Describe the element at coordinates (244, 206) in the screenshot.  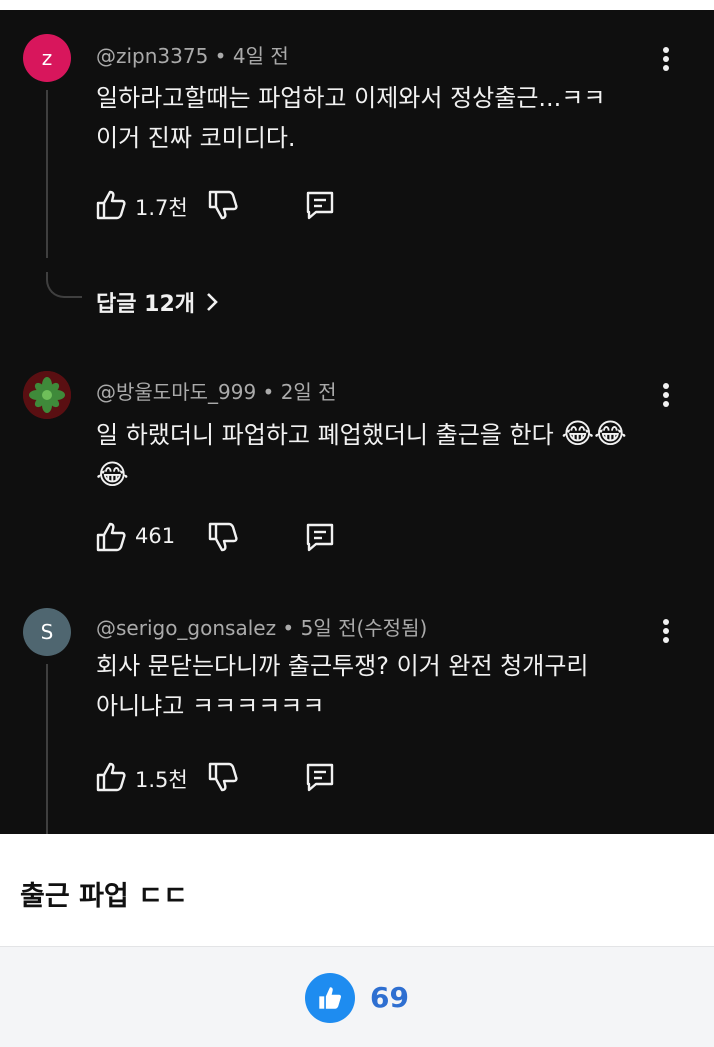
I see `comment-actions: 1.7천` at that location.